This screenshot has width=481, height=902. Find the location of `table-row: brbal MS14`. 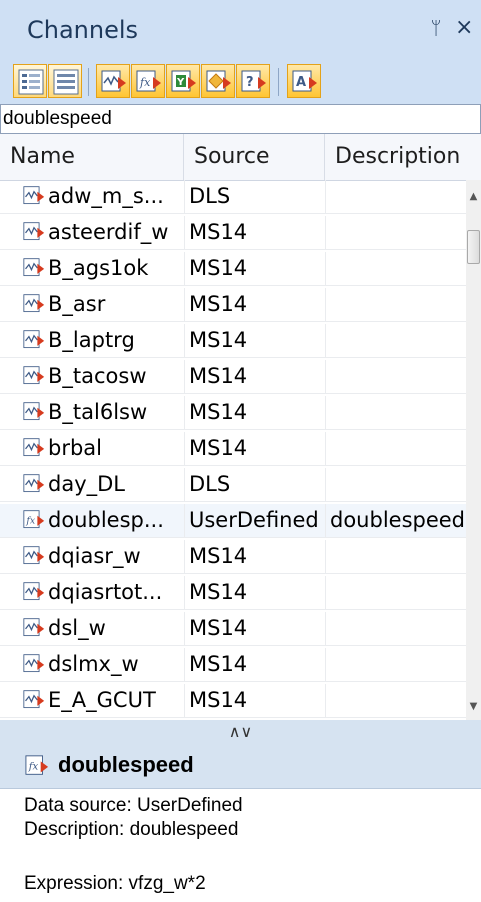

table-row: brbal MS14 is located at coordinates (233, 449).